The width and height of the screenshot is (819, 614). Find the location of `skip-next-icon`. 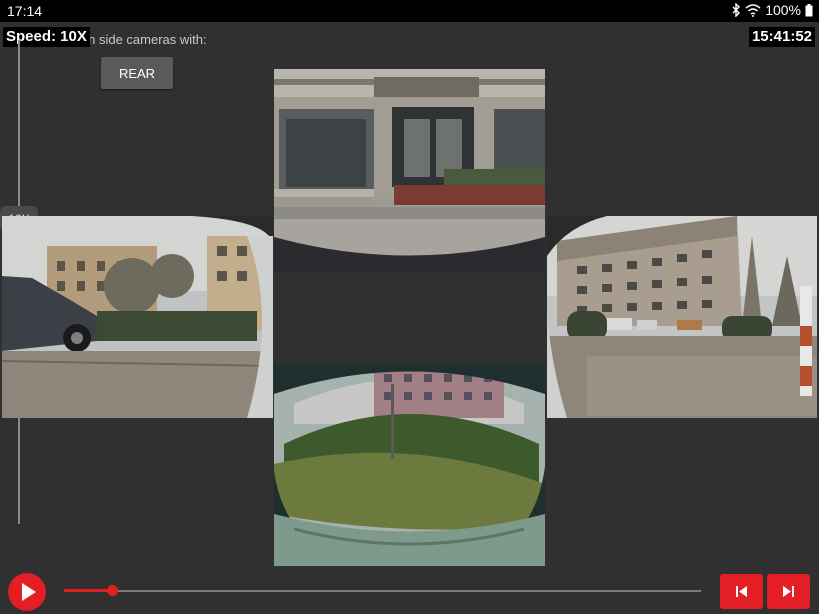

skip-next-icon is located at coordinates (788, 591).